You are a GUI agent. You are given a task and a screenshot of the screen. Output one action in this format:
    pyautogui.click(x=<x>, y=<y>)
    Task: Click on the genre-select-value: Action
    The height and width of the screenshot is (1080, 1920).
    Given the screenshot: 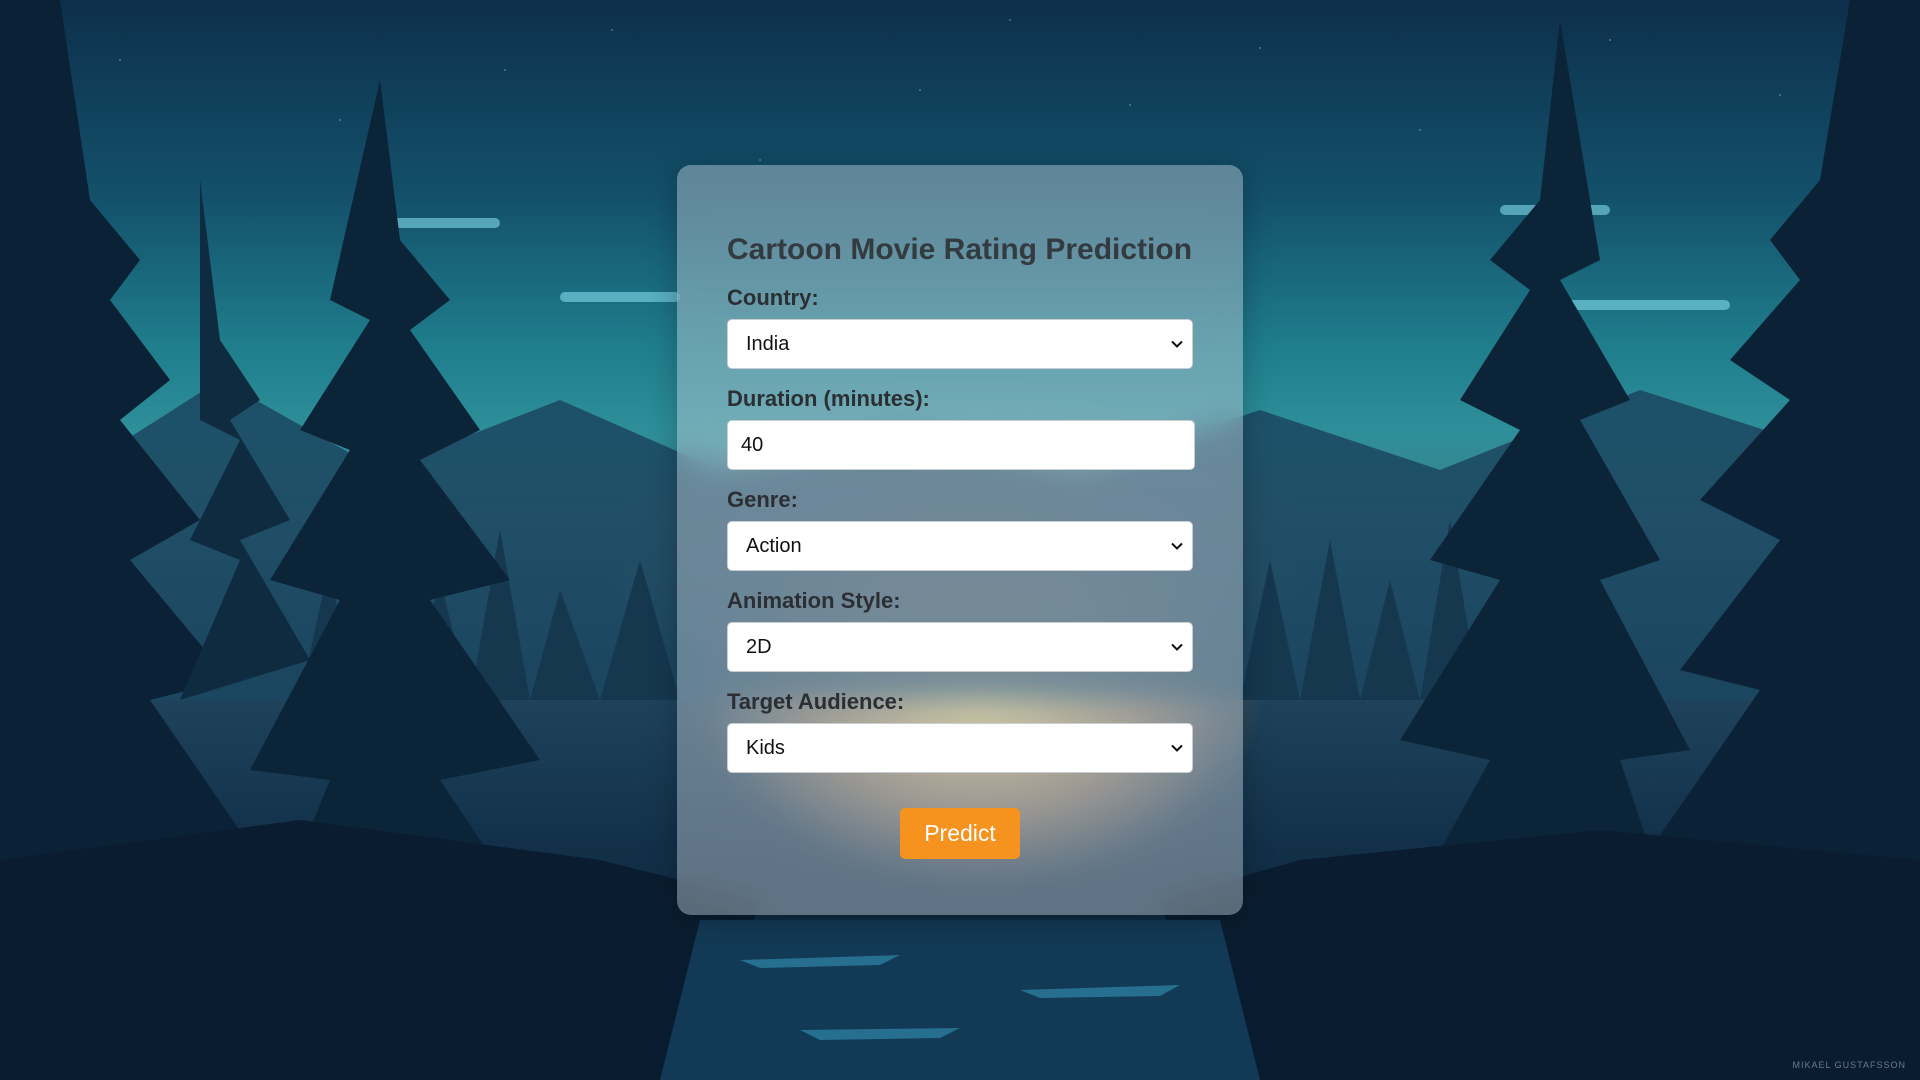 What is the action you would take?
    pyautogui.click(x=774, y=545)
    